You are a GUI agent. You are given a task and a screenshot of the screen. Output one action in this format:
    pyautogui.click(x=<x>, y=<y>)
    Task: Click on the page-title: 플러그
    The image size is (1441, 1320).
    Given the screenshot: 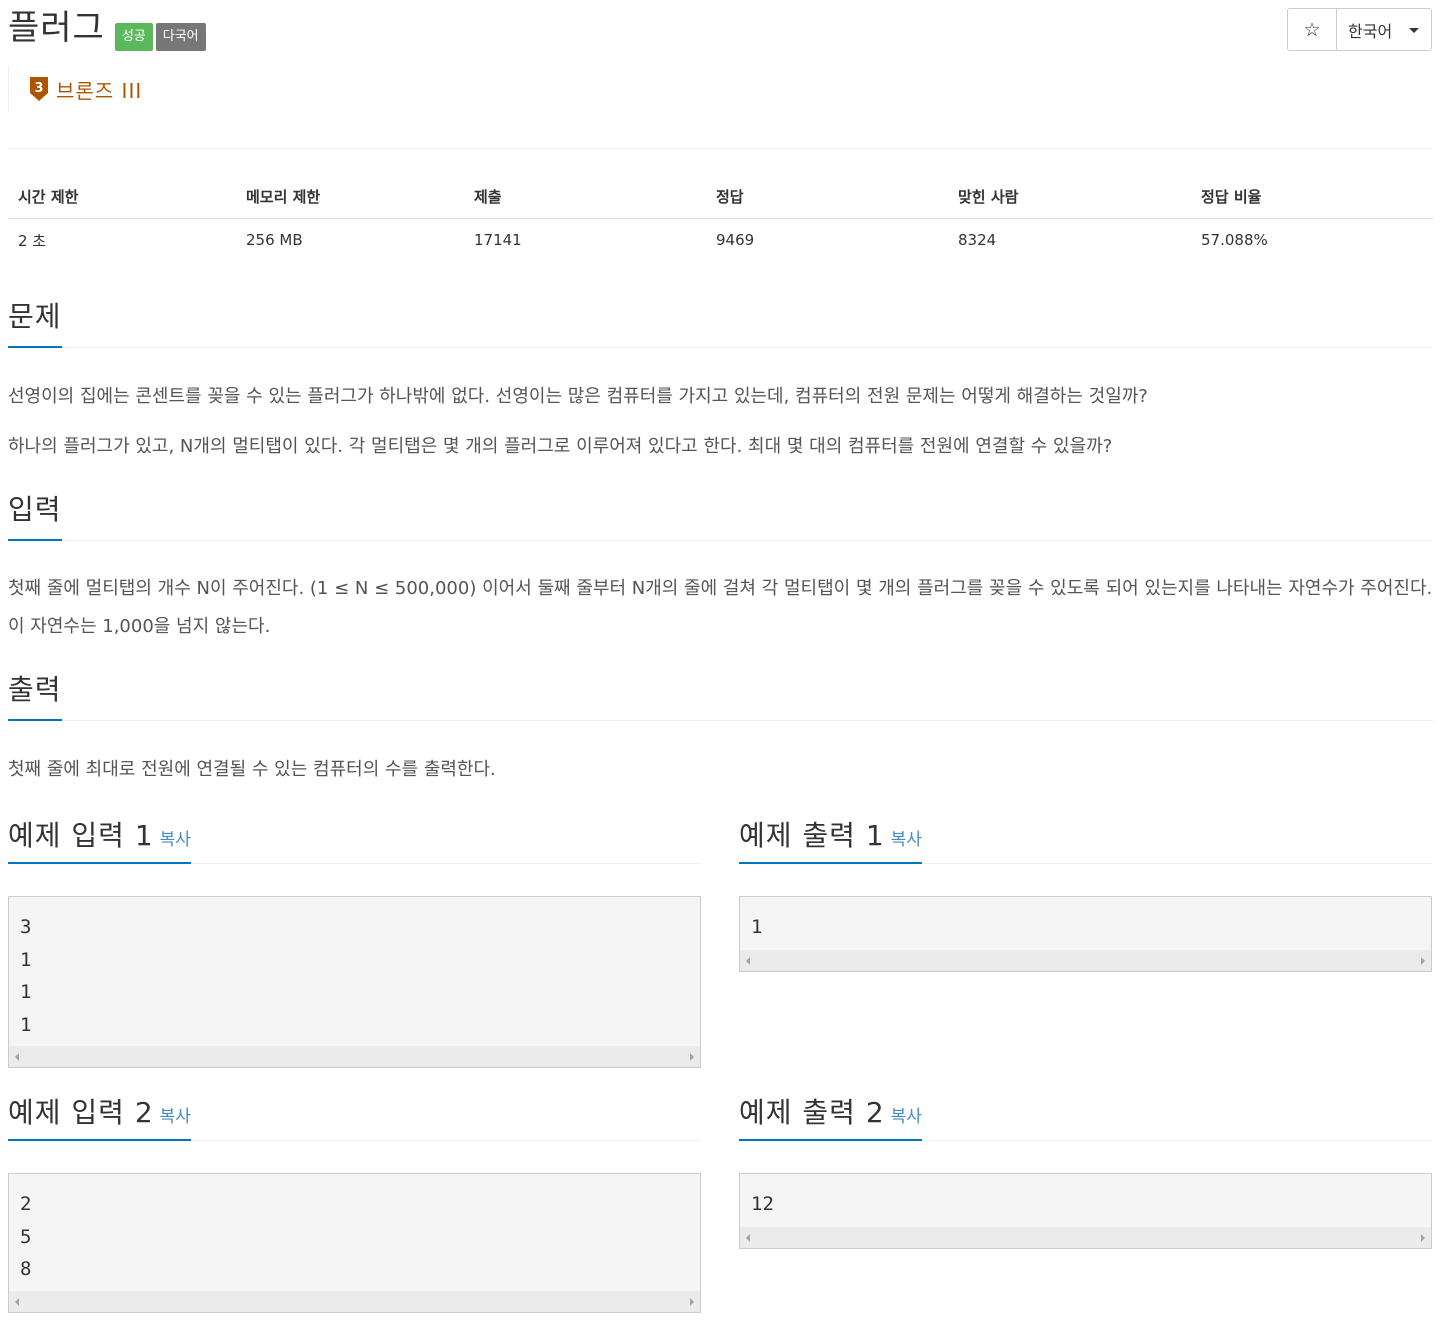 What is the action you would take?
    pyautogui.click(x=56, y=28)
    